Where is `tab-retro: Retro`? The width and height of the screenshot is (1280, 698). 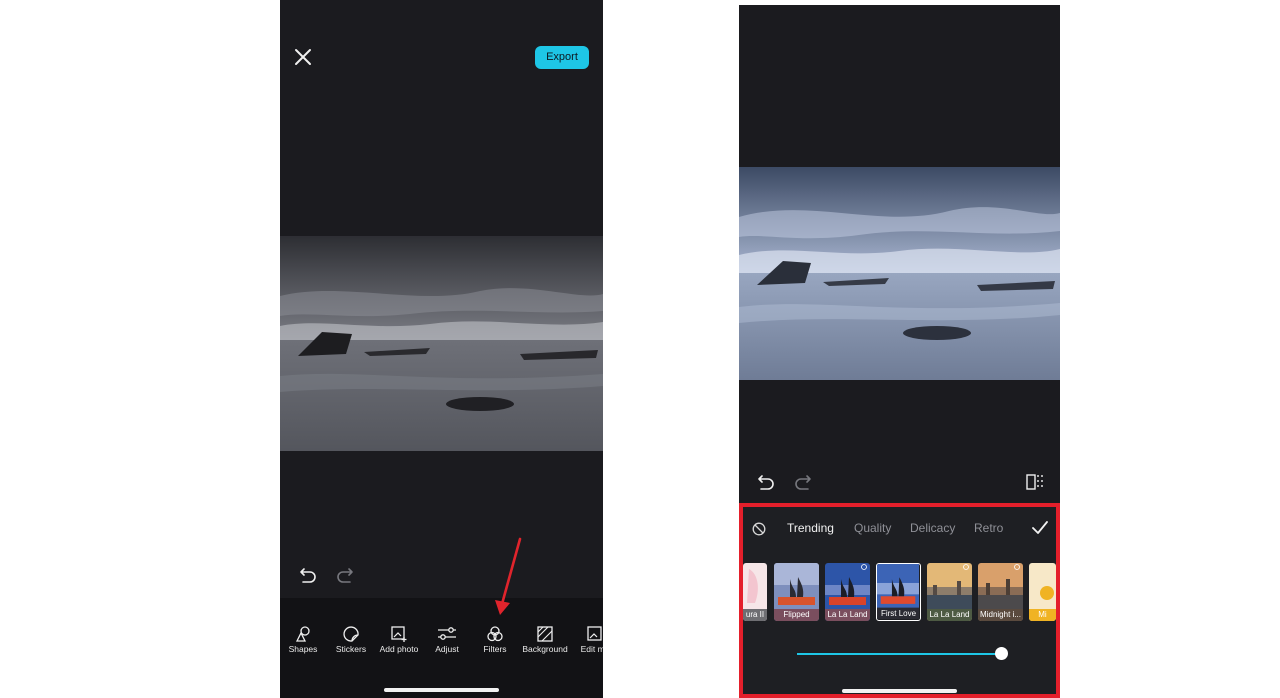
tab-retro: Retro is located at coordinates (988, 528).